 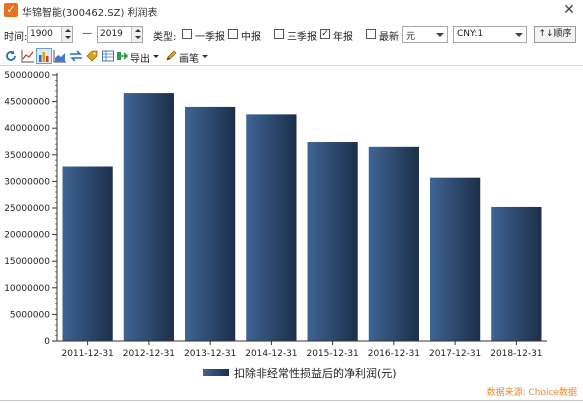 I want to click on x-tick-label: 2016-12-31, so click(x=394, y=354).